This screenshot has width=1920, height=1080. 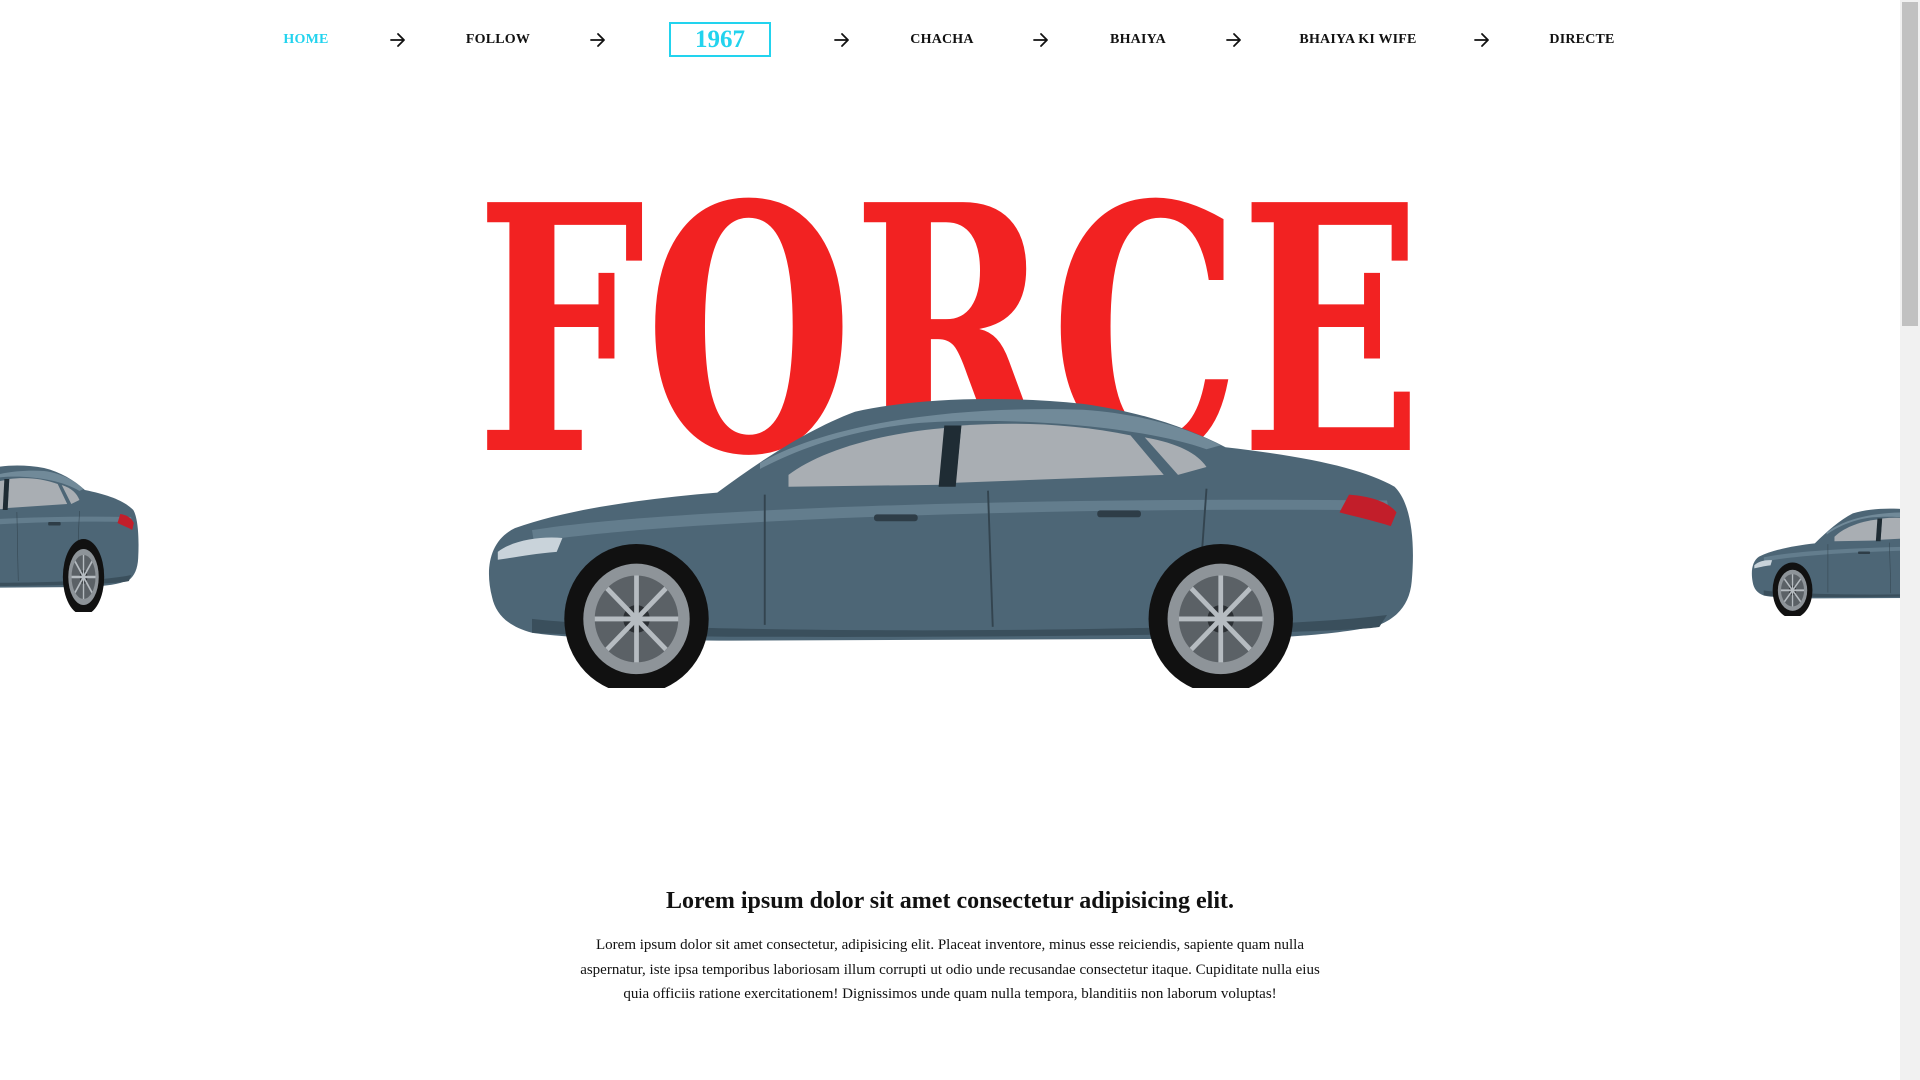 I want to click on vertical-scrollbar, so click(x=1910, y=540).